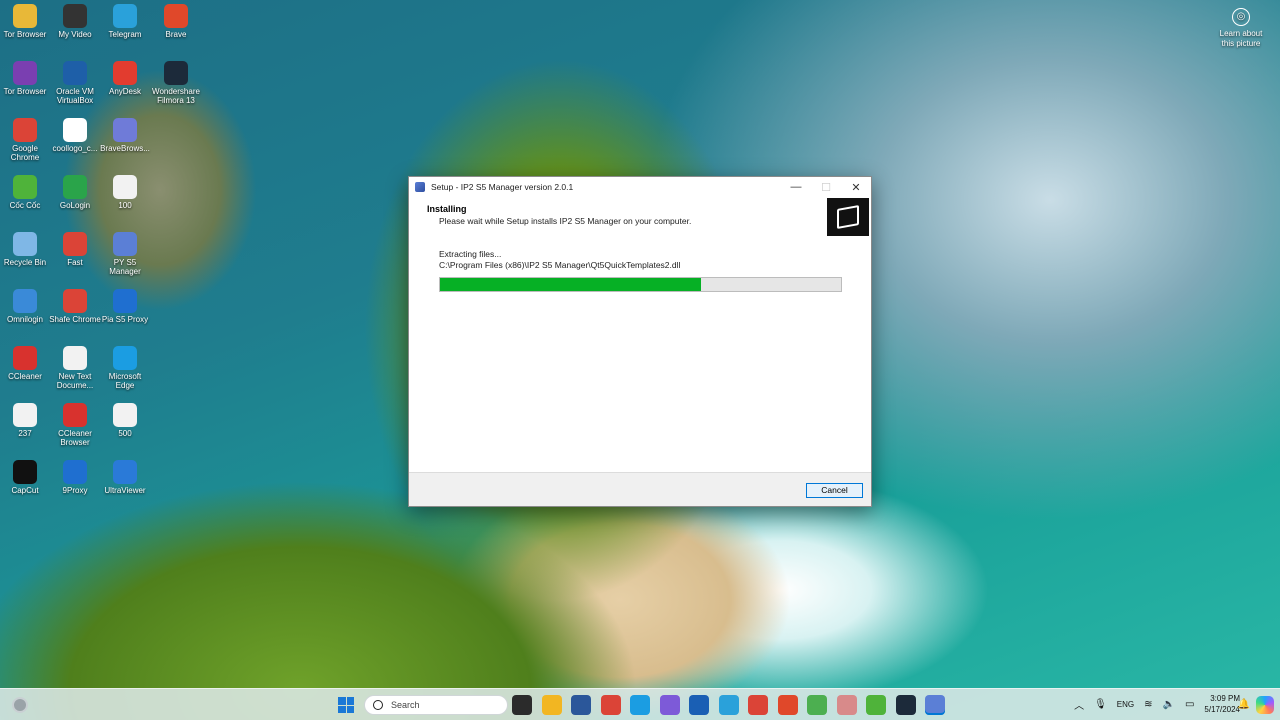 The height and width of the screenshot is (720, 1280). Describe the element at coordinates (935, 705) in the screenshot. I see `setup-installer-taskbar-icon` at that location.